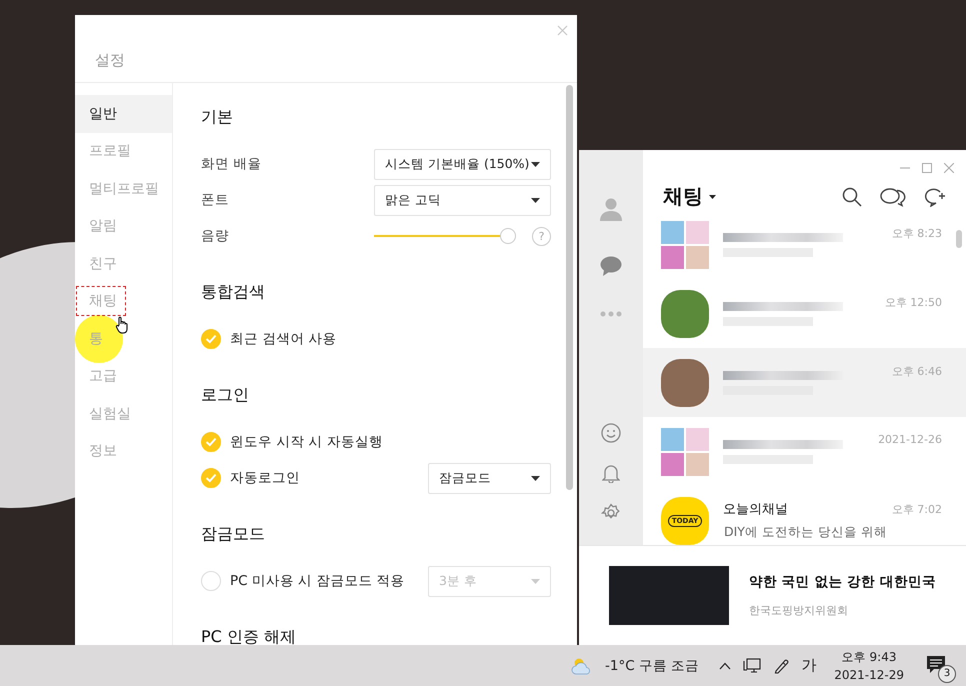 The height and width of the screenshot is (686, 966). Describe the element at coordinates (233, 534) in the screenshot. I see `section-heading: 잠금모드` at that location.